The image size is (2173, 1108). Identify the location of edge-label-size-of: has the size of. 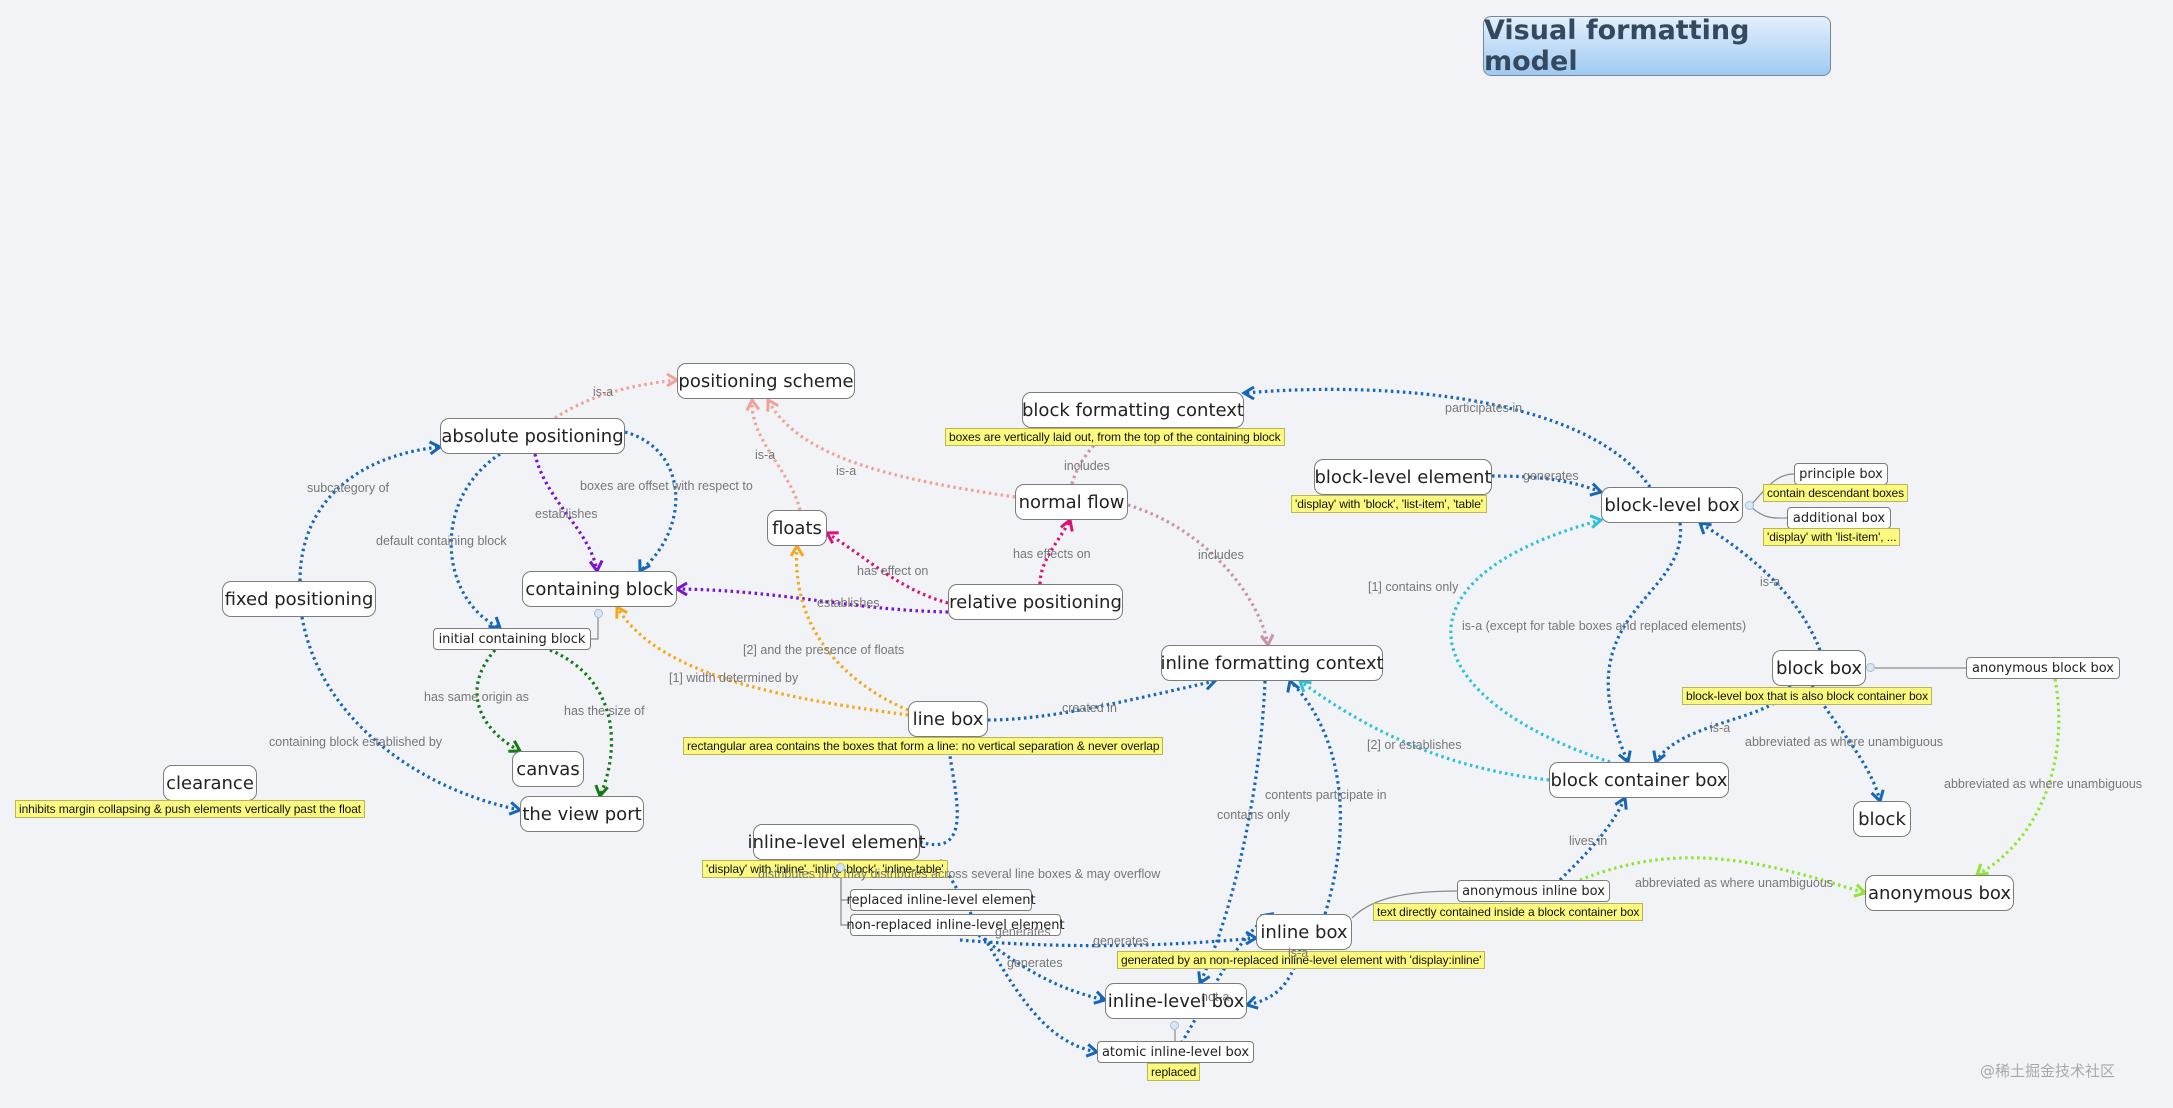
(604, 711).